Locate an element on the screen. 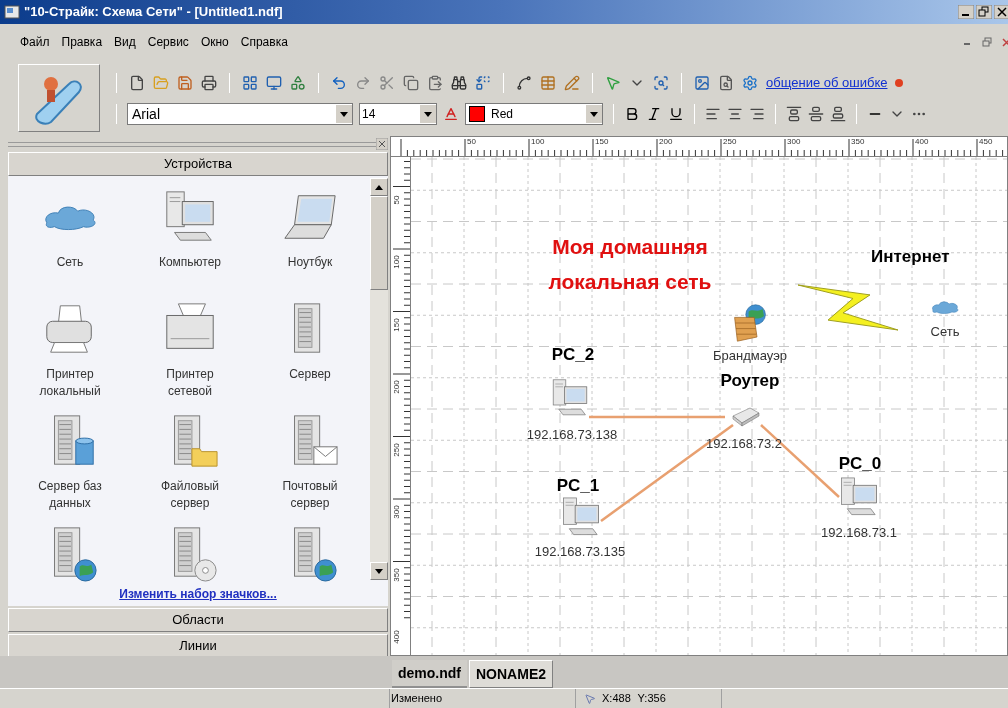 The height and width of the screenshot is (708, 1008). status-text: Изменено is located at coordinates (416, 699).